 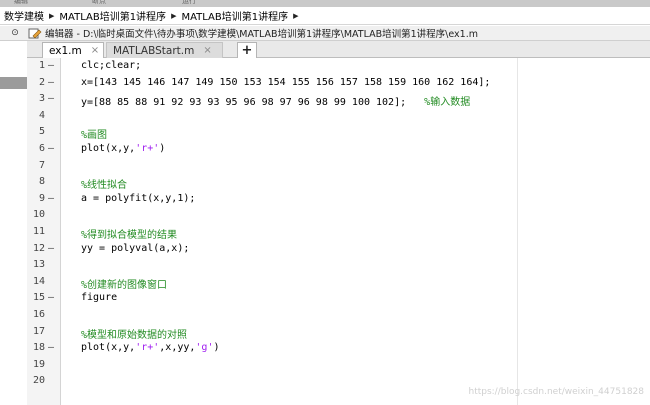 What do you see at coordinates (556, 392) in the screenshot?
I see `watermark: https://blog.csdn.net/weixin_44751828` at bounding box center [556, 392].